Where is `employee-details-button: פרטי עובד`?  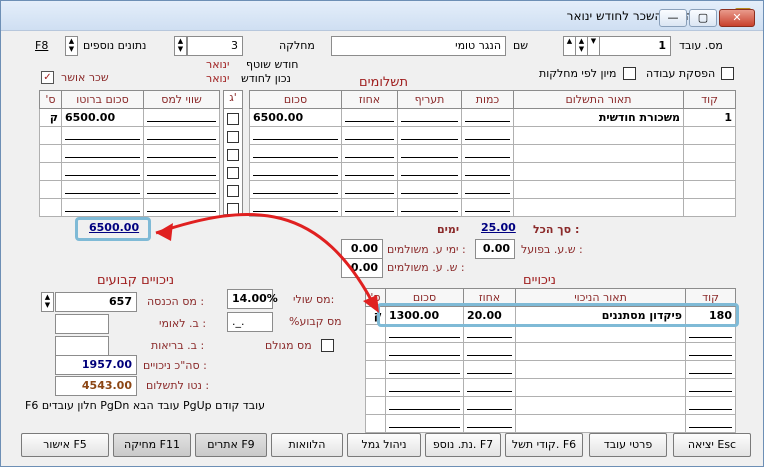 employee-details-button: פרטי עובד is located at coordinates (628, 445).